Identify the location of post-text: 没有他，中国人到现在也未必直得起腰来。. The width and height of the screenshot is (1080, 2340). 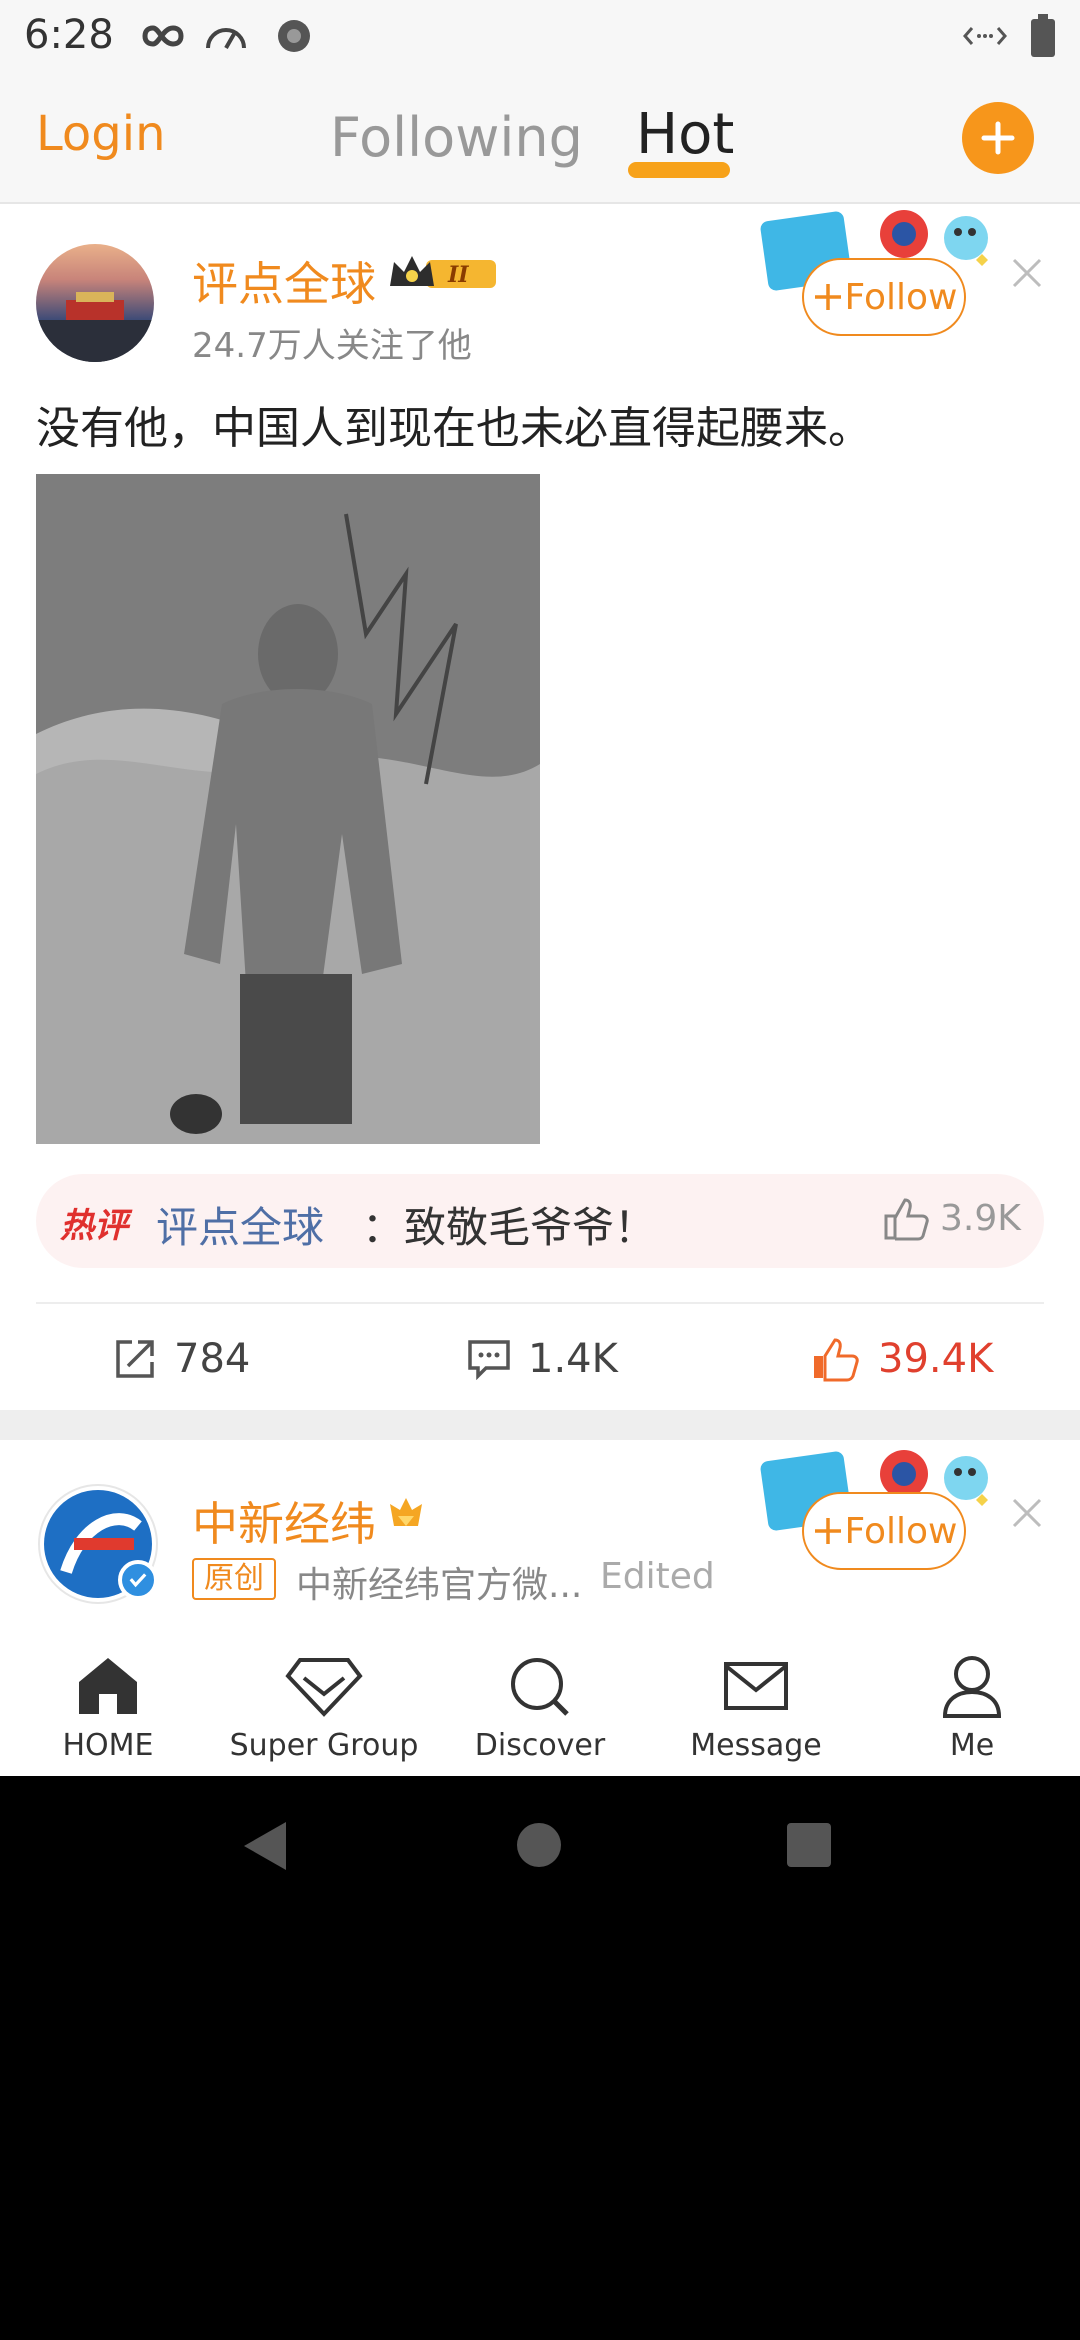
(454, 428).